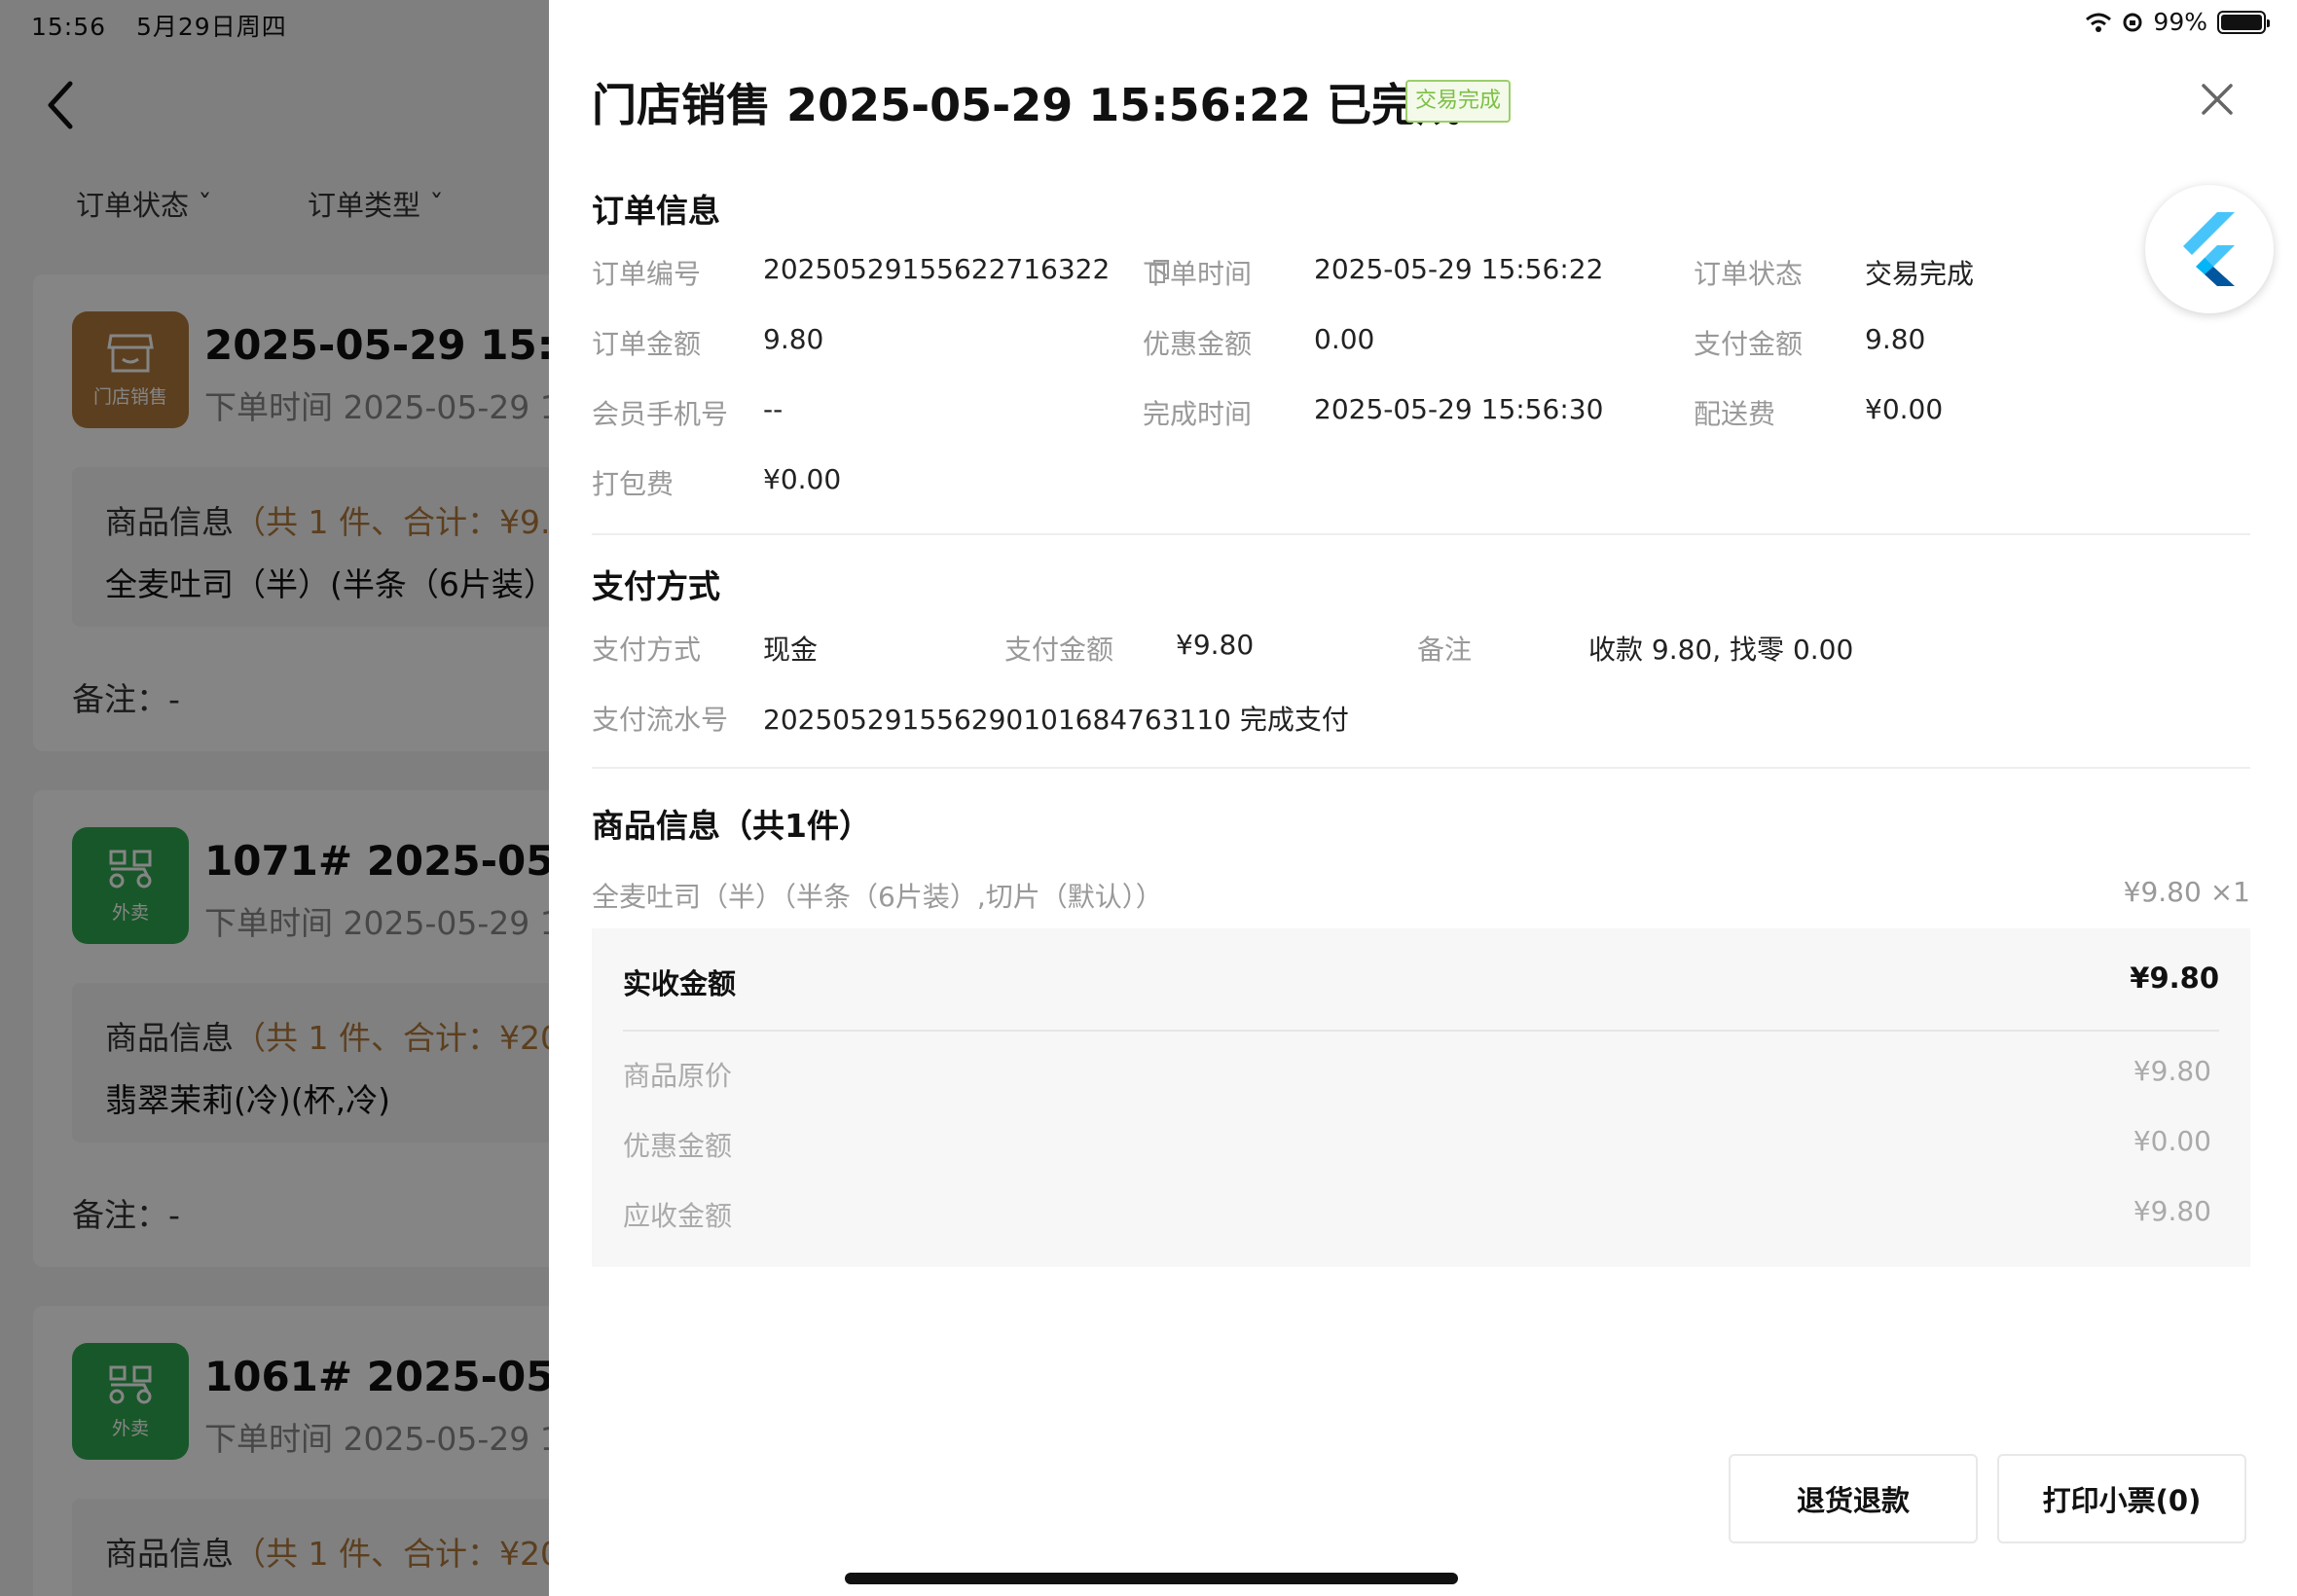  What do you see at coordinates (2209, 249) in the screenshot?
I see `flutter-debug-button` at bounding box center [2209, 249].